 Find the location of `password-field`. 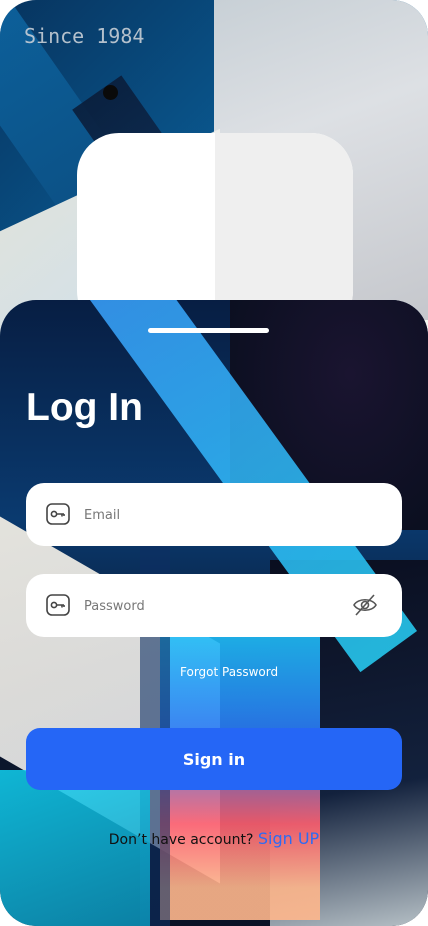

password-field is located at coordinates (214, 606).